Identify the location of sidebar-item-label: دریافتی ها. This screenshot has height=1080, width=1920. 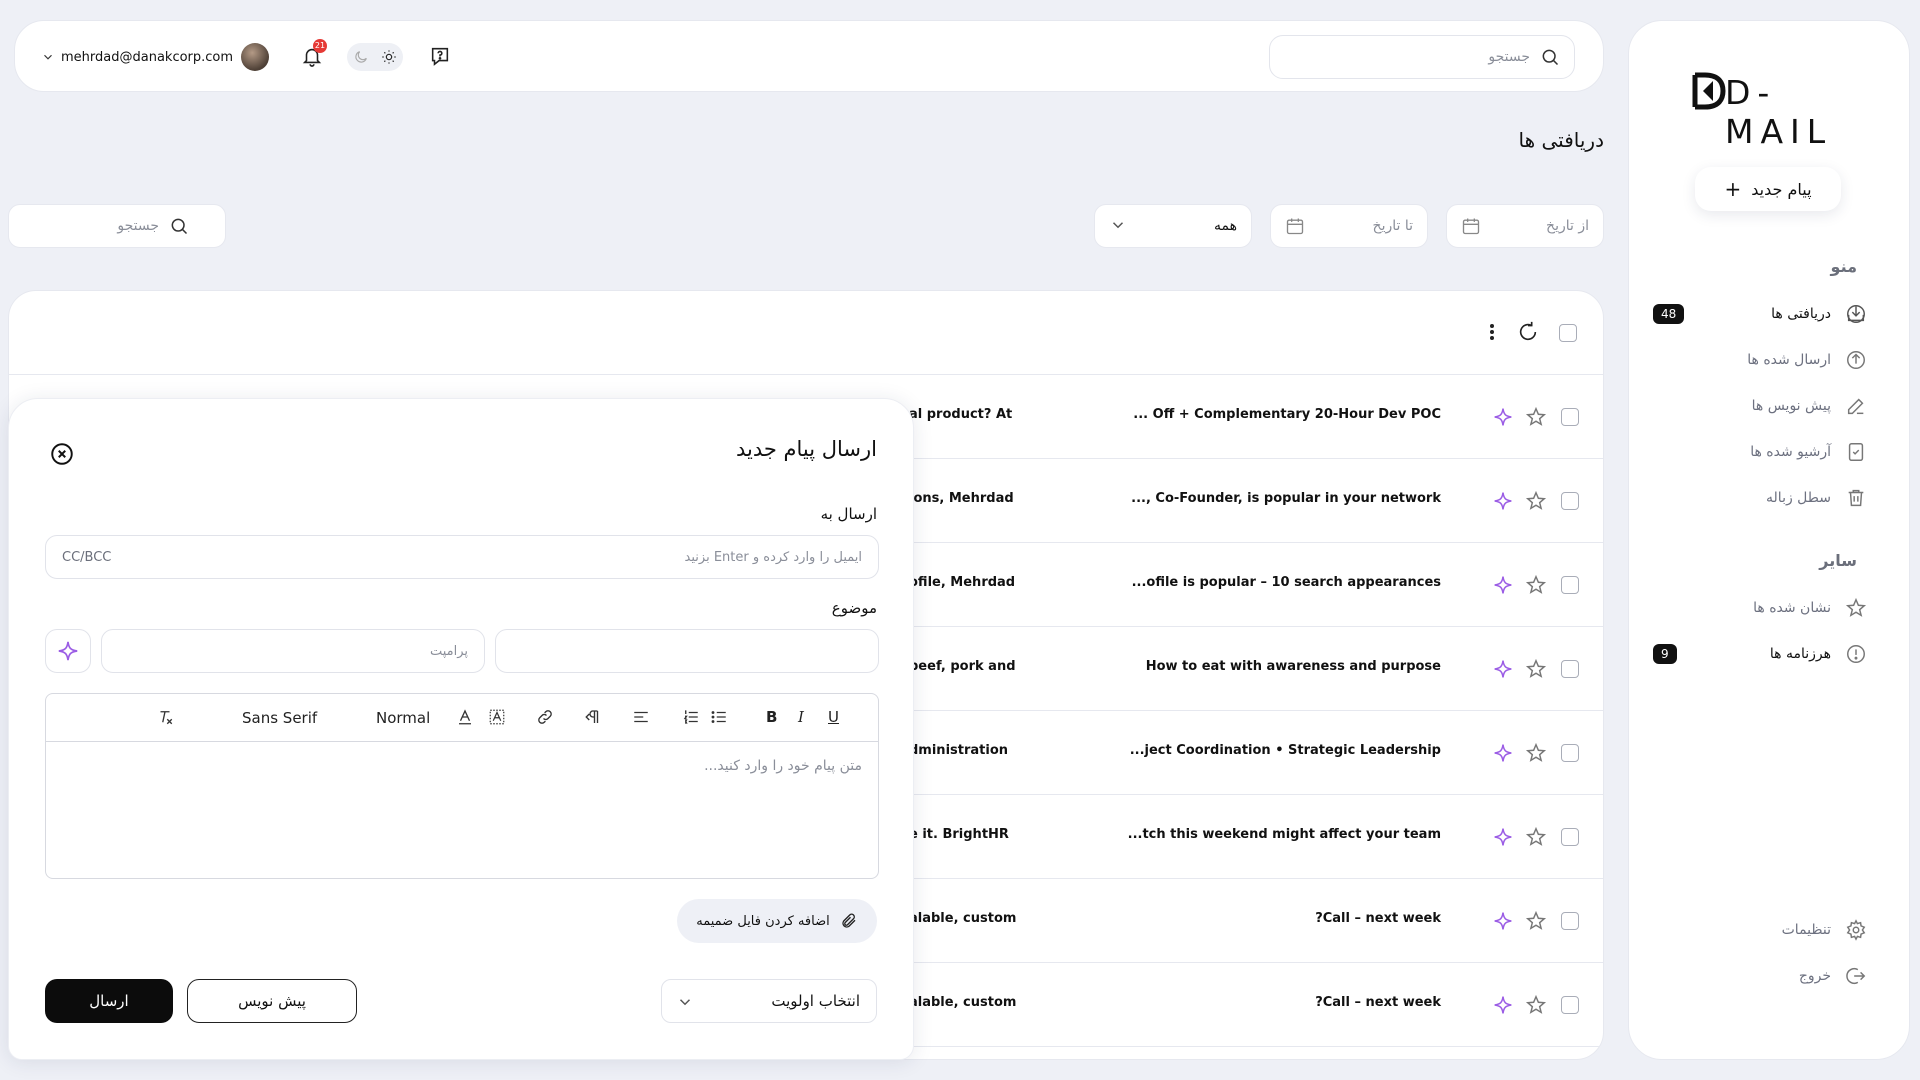
(1801, 314).